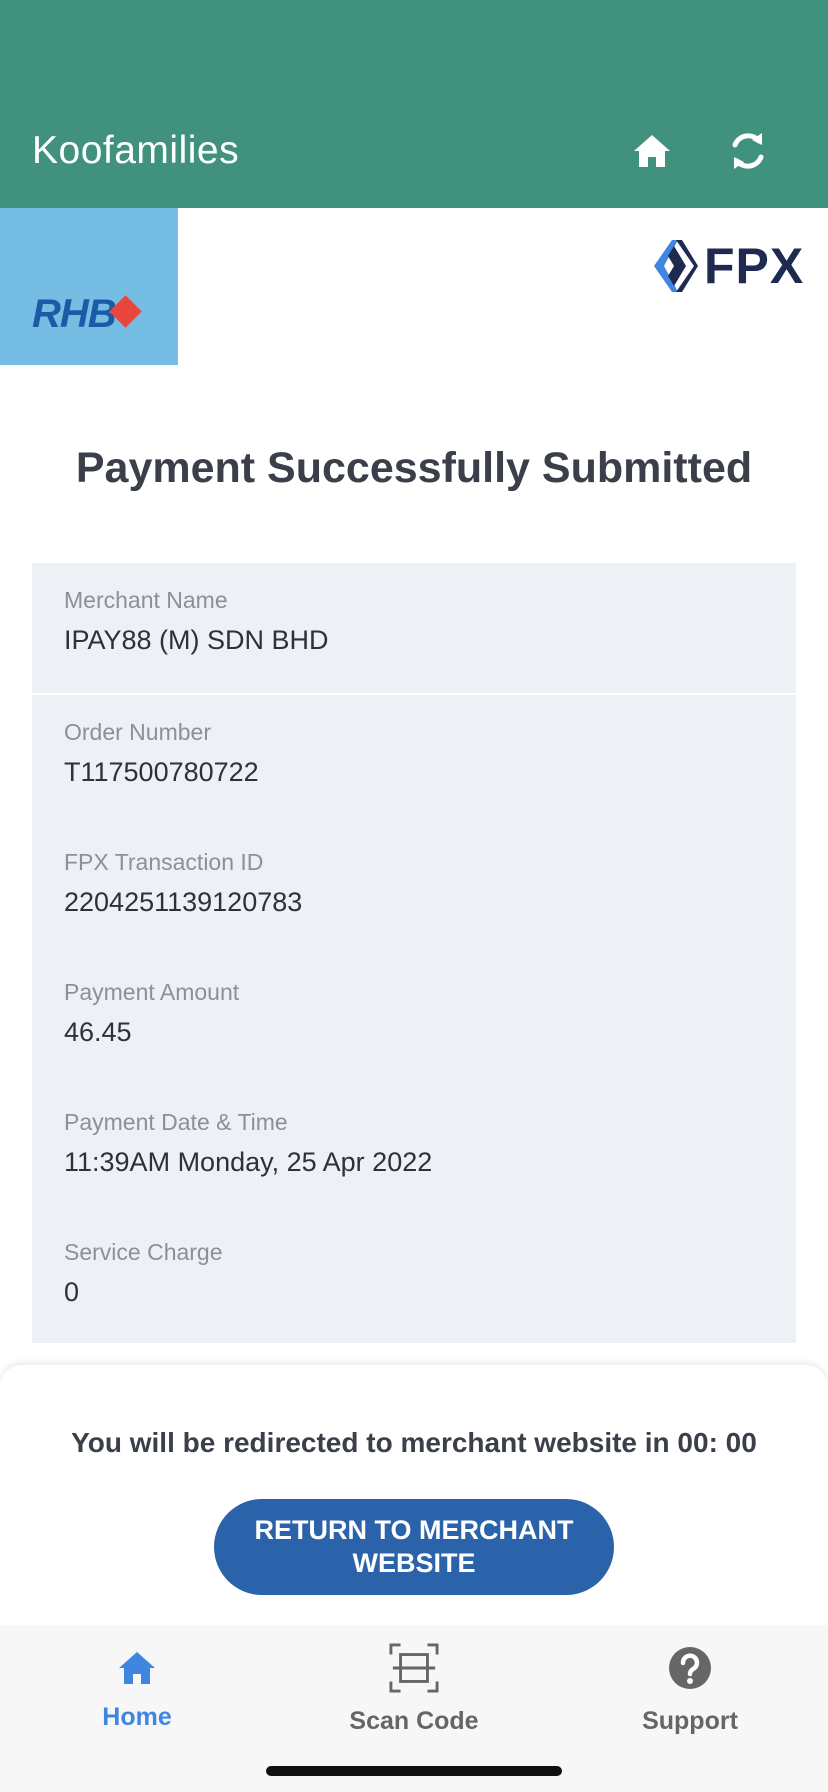 The width and height of the screenshot is (828, 1792). Describe the element at coordinates (152, 992) in the screenshot. I see `payment-amount-label: Payment Amount` at that location.